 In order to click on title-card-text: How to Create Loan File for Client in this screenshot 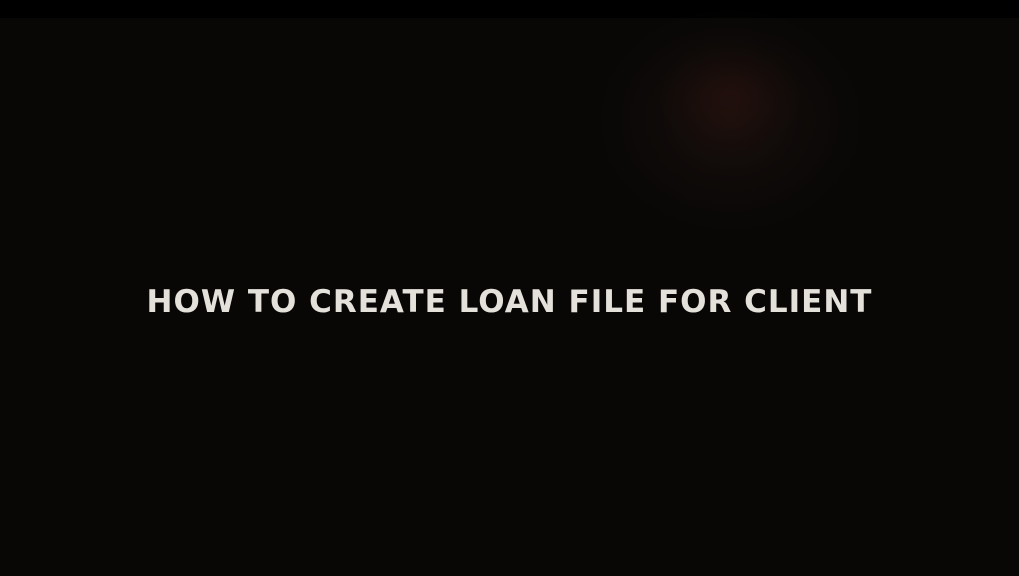, I will do `click(509, 302)`.